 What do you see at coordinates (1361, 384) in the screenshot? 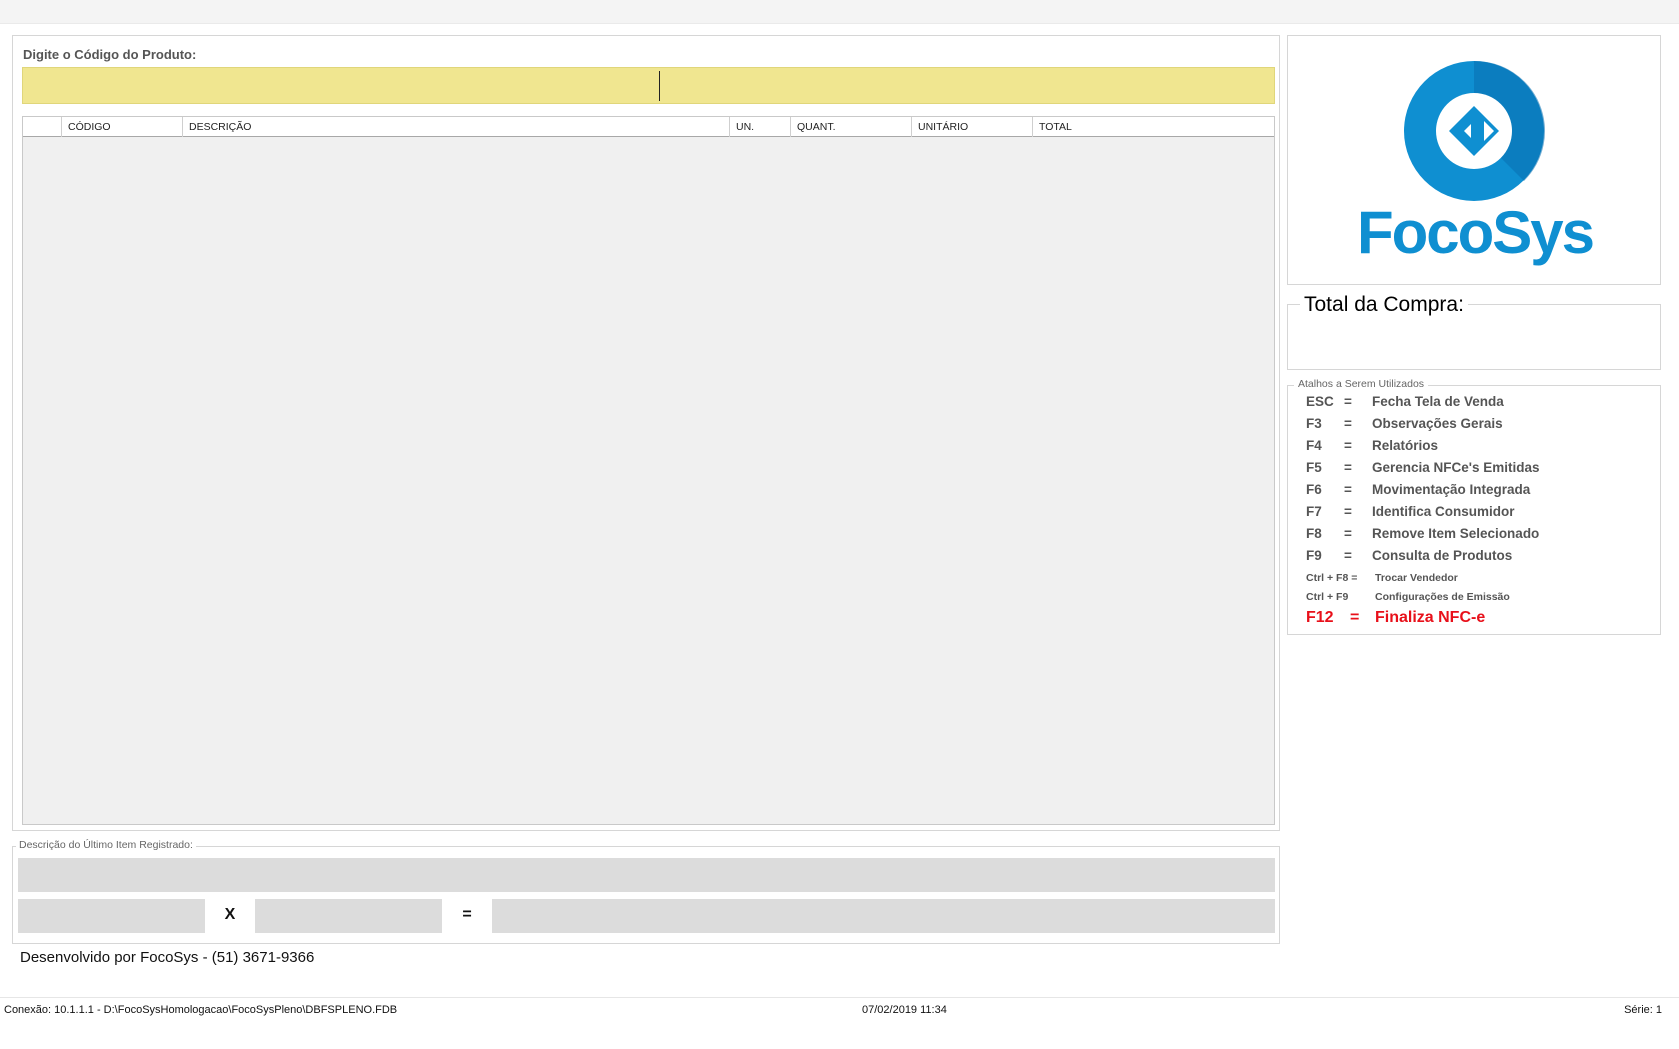
I see `shortcuts-title: Atalhos a Serem Utilizados` at bounding box center [1361, 384].